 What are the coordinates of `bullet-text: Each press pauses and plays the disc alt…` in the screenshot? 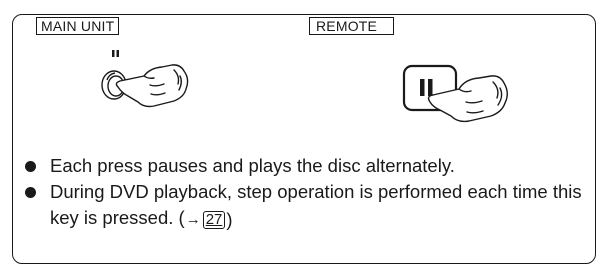 It's located at (252, 165).